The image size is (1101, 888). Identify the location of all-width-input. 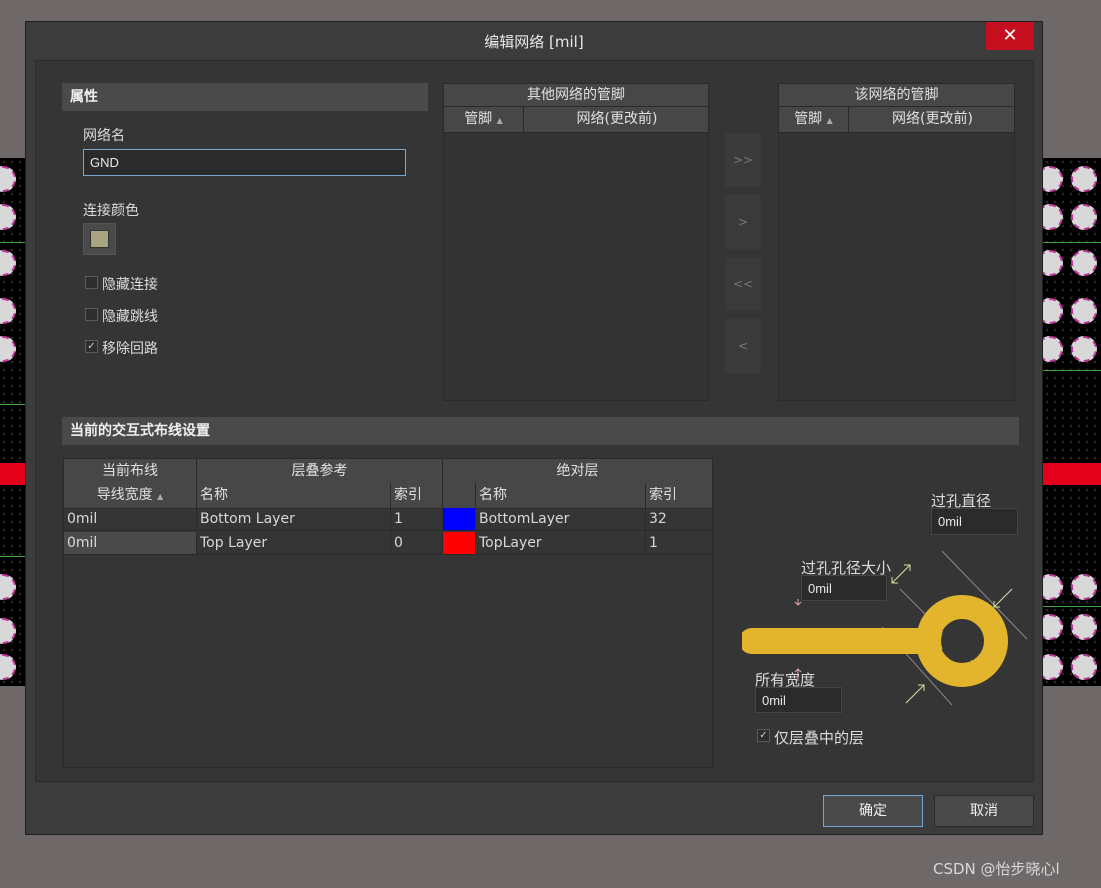
(798, 700).